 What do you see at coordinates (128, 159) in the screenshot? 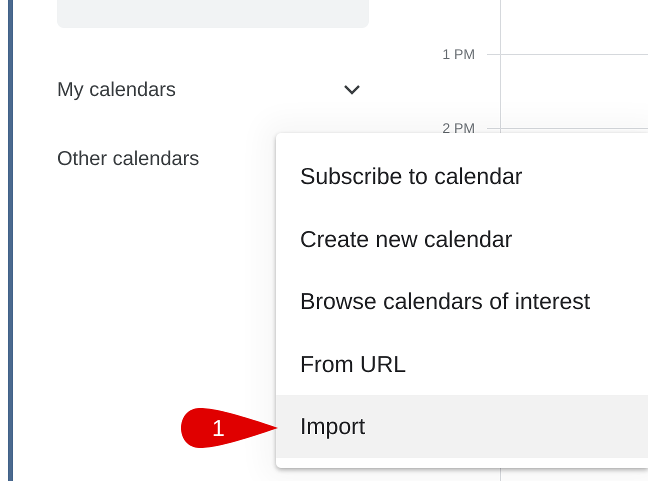
I see `section-label: Other calendars` at bounding box center [128, 159].